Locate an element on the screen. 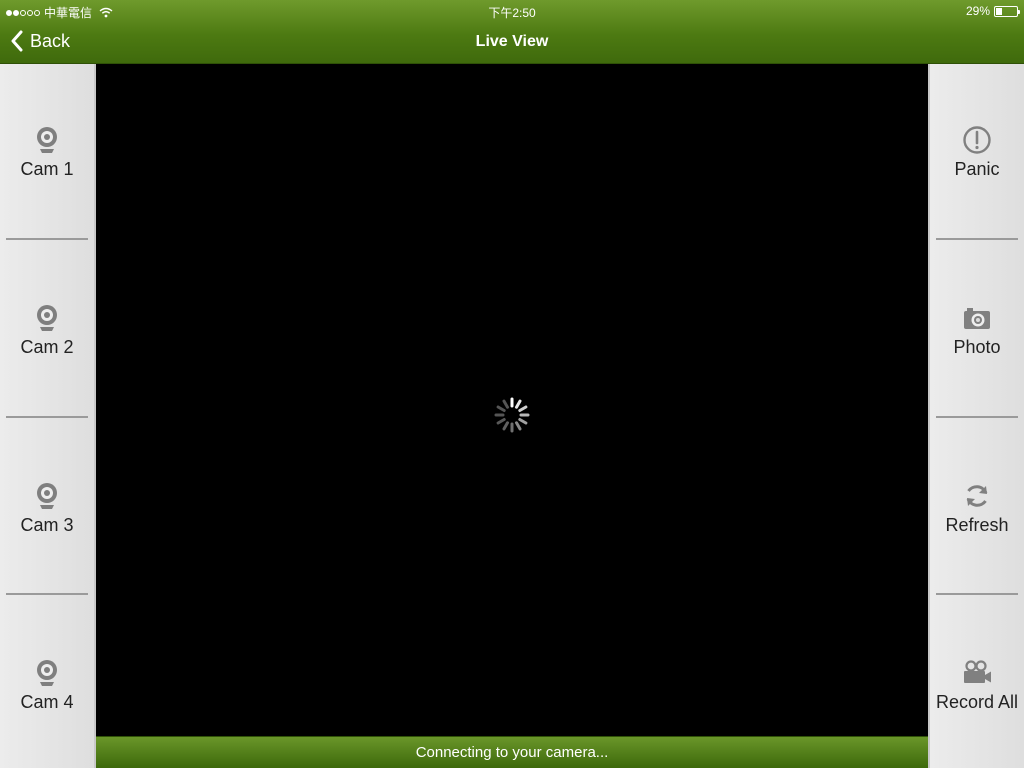  cam-2-button: Cam 2 is located at coordinates (47, 330).